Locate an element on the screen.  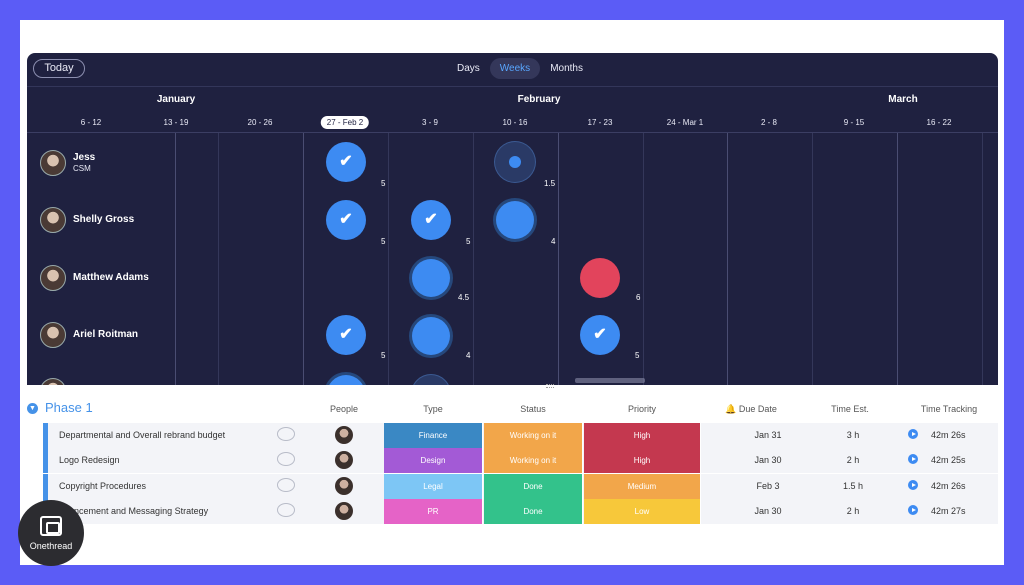
type-cell: Design is located at coordinates (433, 460).